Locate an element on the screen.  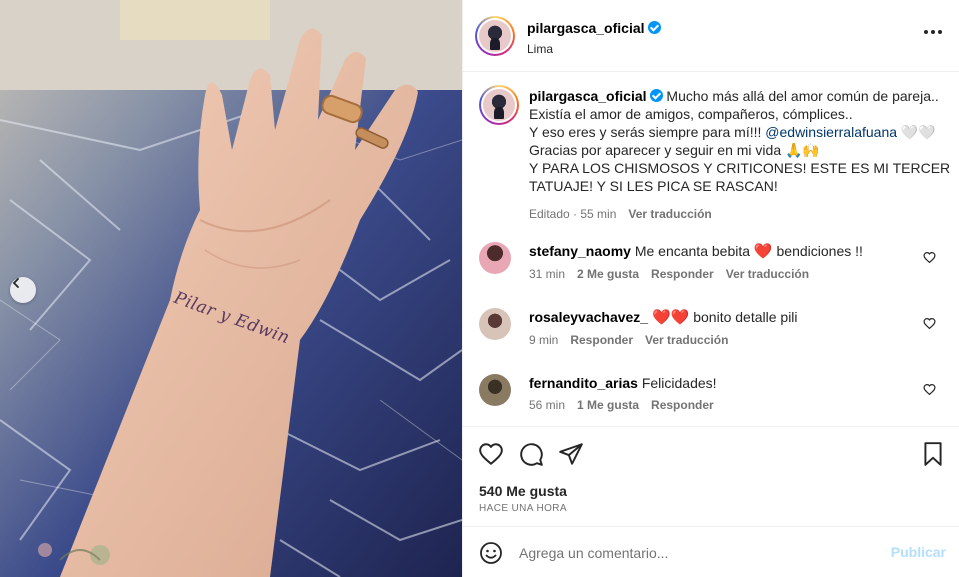
emoji-icon is located at coordinates (491, 553).